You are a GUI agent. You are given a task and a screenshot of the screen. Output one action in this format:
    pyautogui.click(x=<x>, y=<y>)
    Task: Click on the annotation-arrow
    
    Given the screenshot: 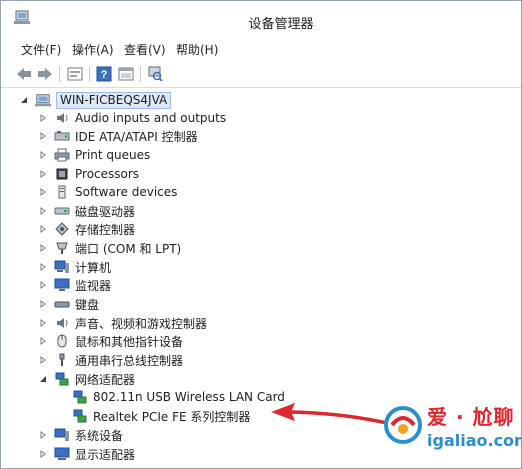 What is the action you would take?
    pyautogui.click(x=329, y=414)
    